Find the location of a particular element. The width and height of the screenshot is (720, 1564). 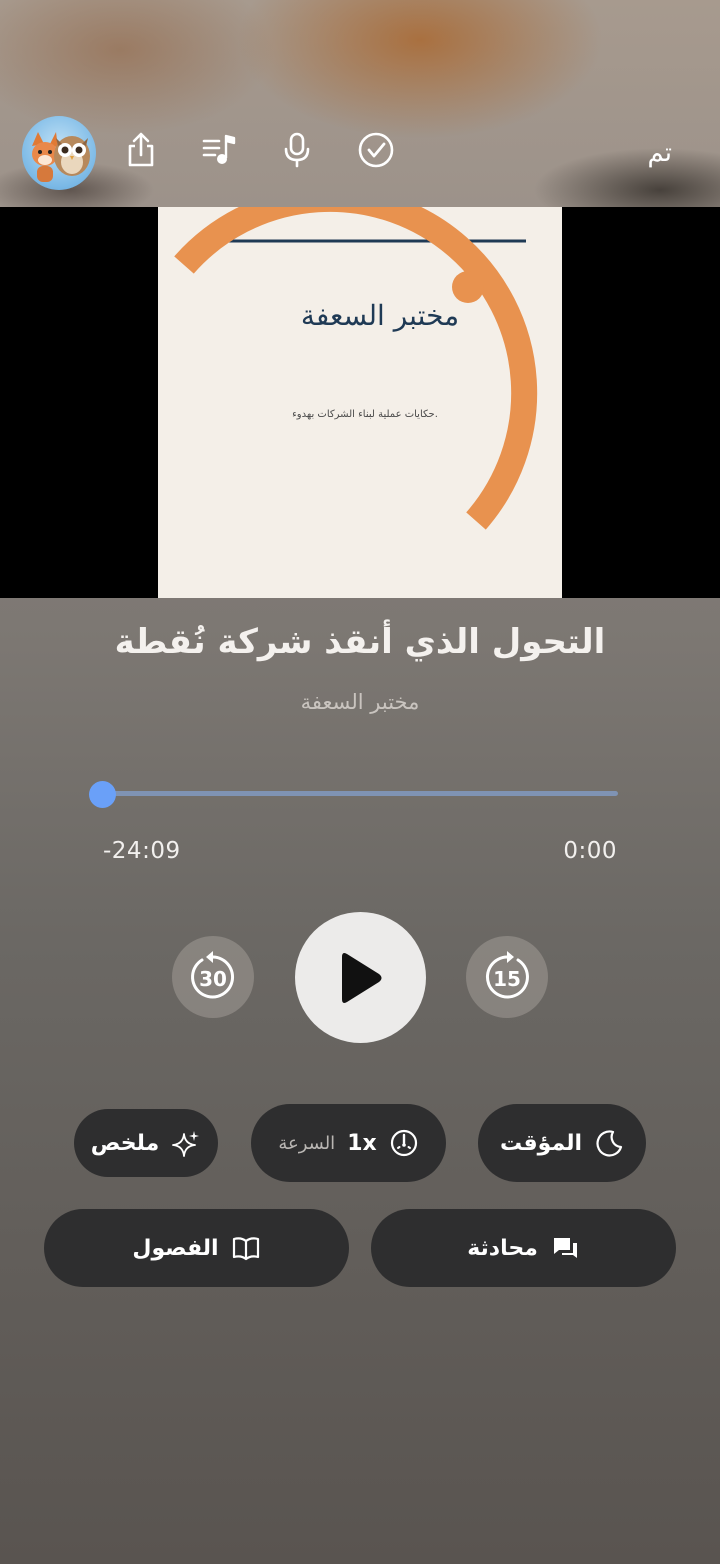

summary-button: ملخص is located at coordinates (146, 1143).